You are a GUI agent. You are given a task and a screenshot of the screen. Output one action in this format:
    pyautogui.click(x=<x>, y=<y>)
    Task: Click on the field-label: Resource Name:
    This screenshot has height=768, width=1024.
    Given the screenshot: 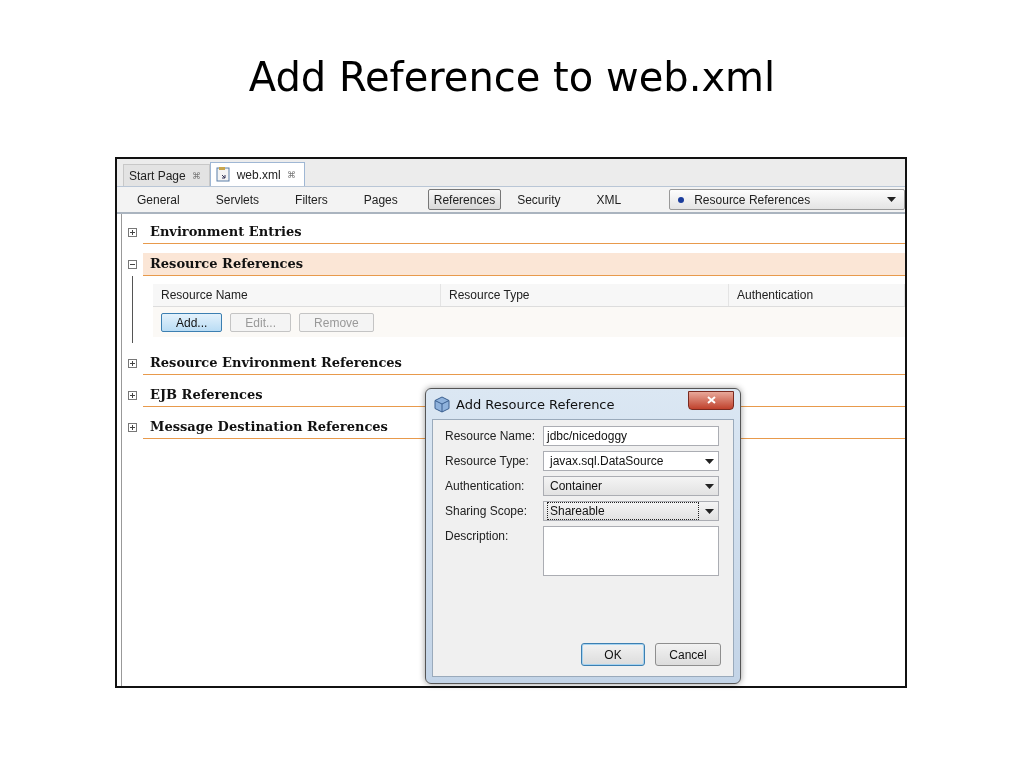 What is the action you would take?
    pyautogui.click(x=491, y=436)
    